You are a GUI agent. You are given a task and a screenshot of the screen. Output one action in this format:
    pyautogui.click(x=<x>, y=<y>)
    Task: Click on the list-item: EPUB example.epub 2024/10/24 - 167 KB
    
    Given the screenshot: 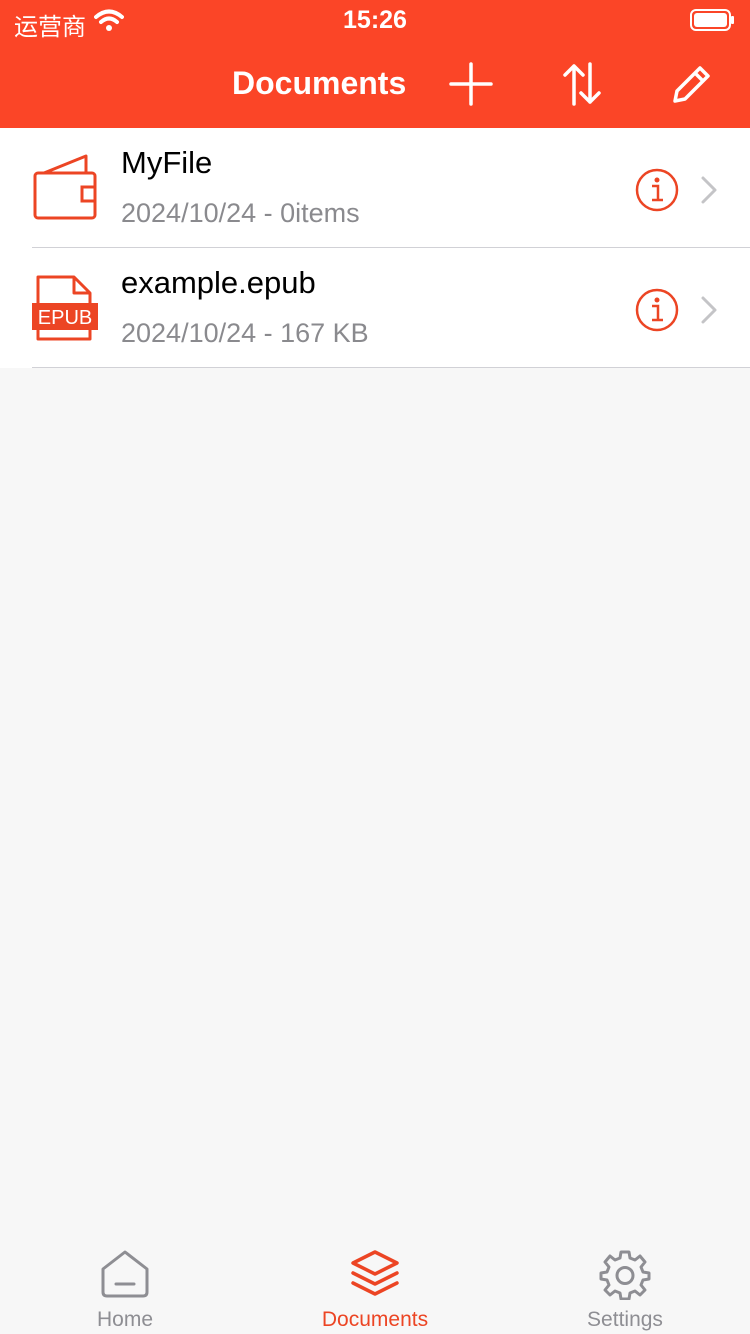 What is the action you would take?
    pyautogui.click(x=375, y=308)
    